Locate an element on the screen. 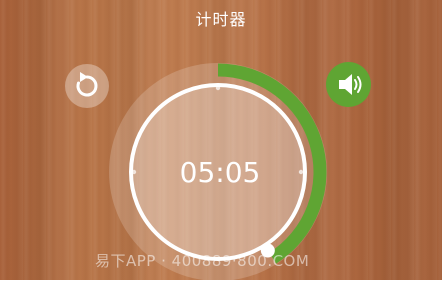  watermark-text: 易下APP · 400889·800.COM is located at coordinates (202, 261).